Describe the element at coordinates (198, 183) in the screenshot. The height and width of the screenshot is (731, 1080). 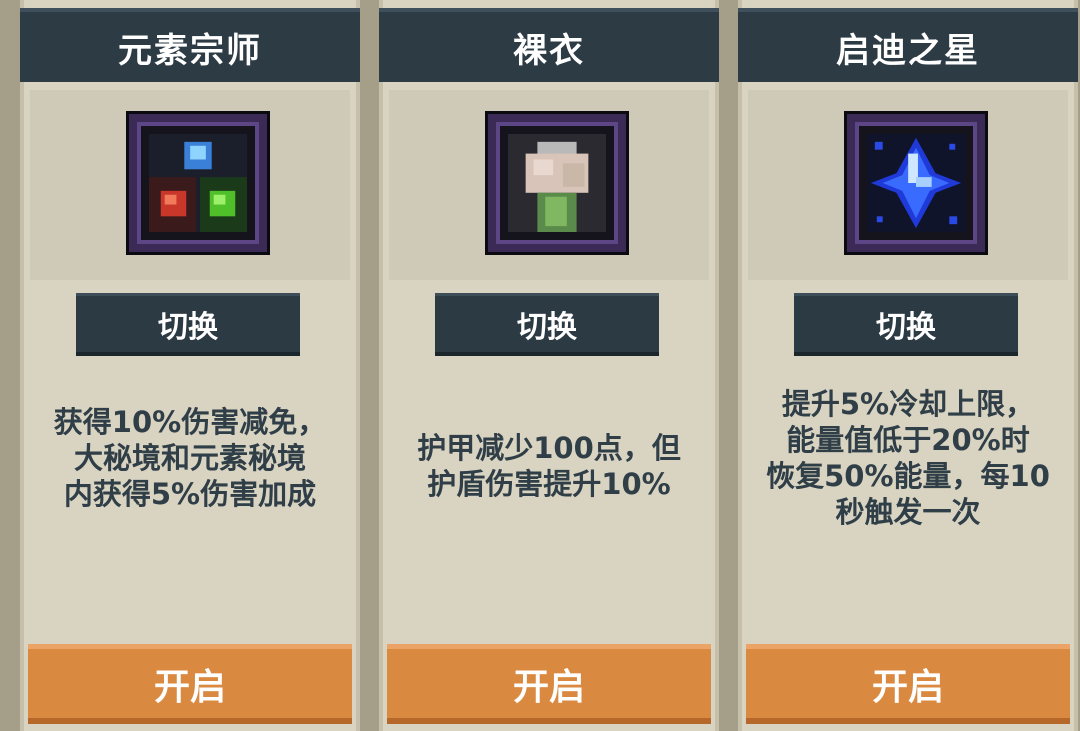
I see `elemental-orbs-icon` at that location.